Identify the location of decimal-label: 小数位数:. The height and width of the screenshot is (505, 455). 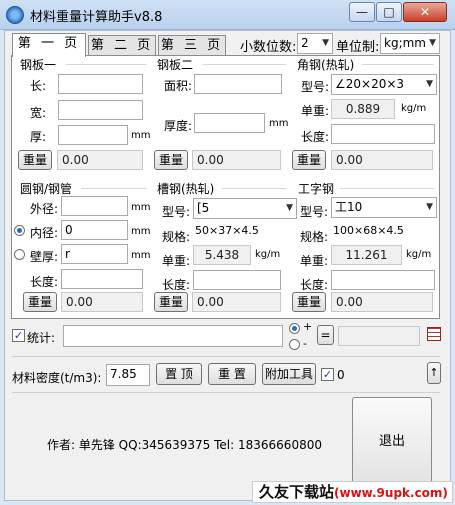
(268, 47).